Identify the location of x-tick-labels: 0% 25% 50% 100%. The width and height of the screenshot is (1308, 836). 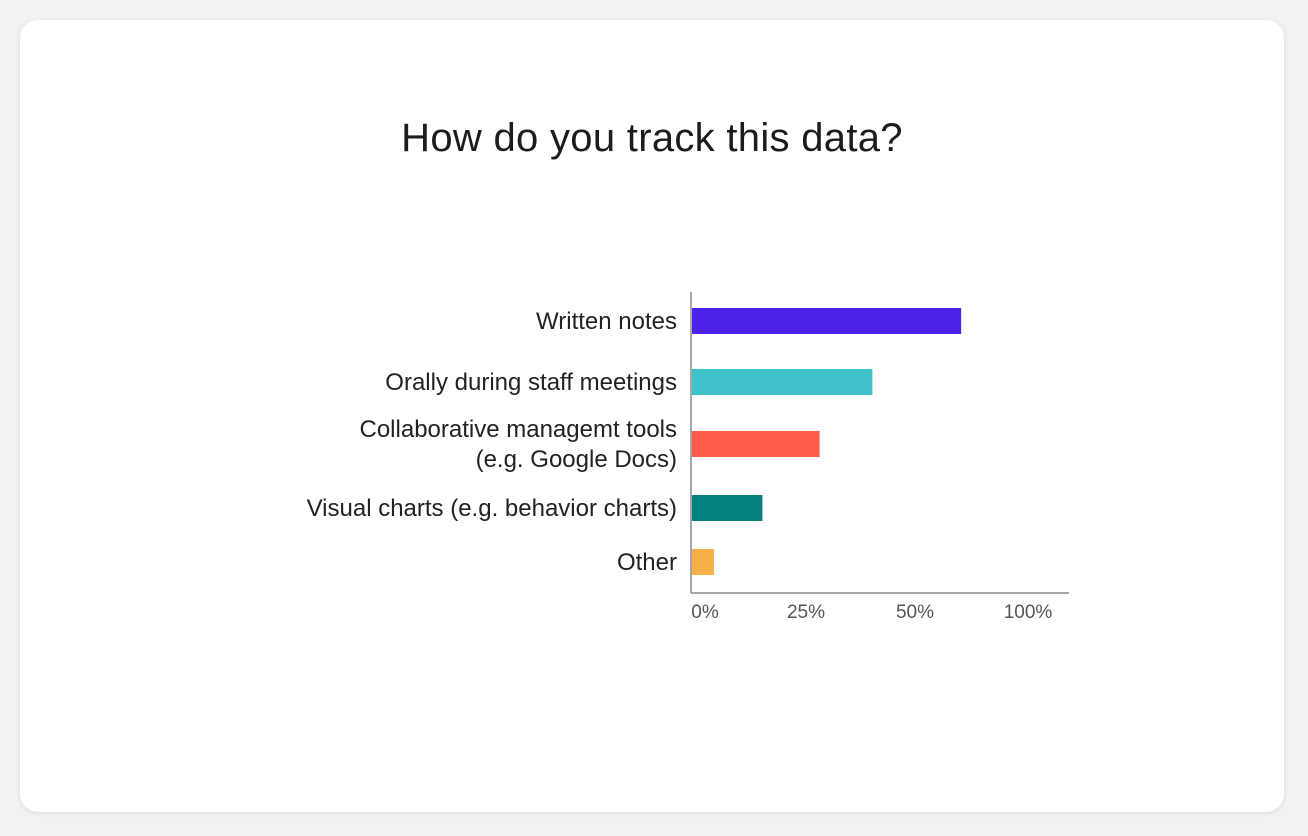
(871, 612).